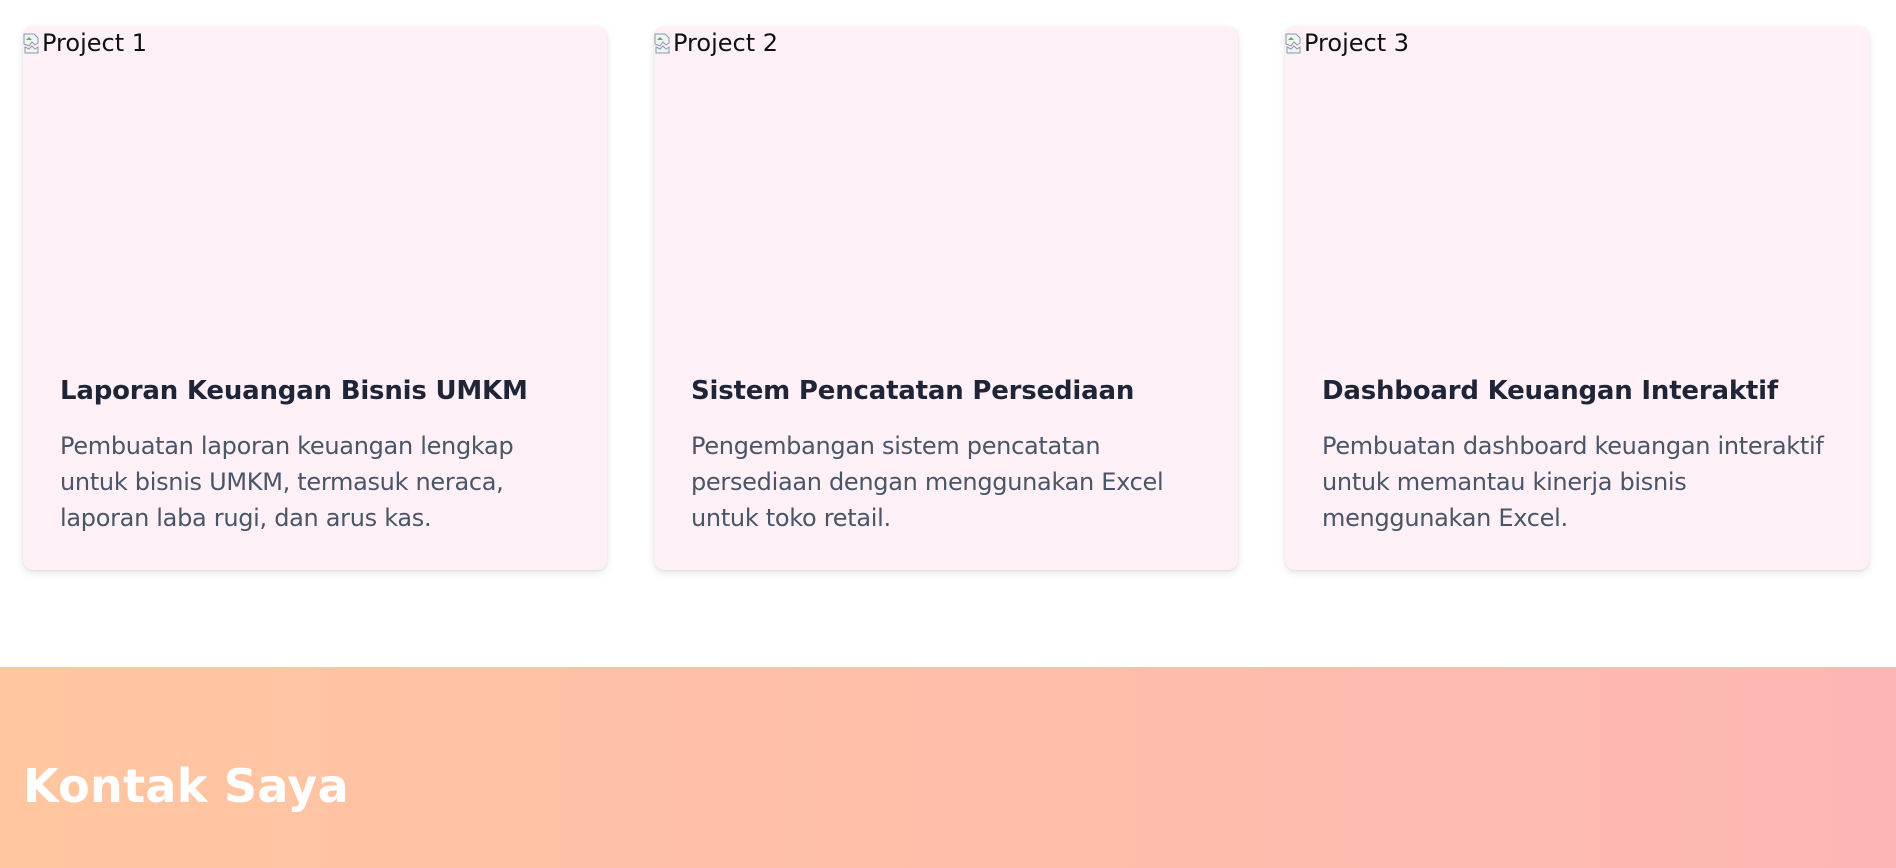  Describe the element at coordinates (726, 43) in the screenshot. I see `project-image-alt: Project 2` at that location.